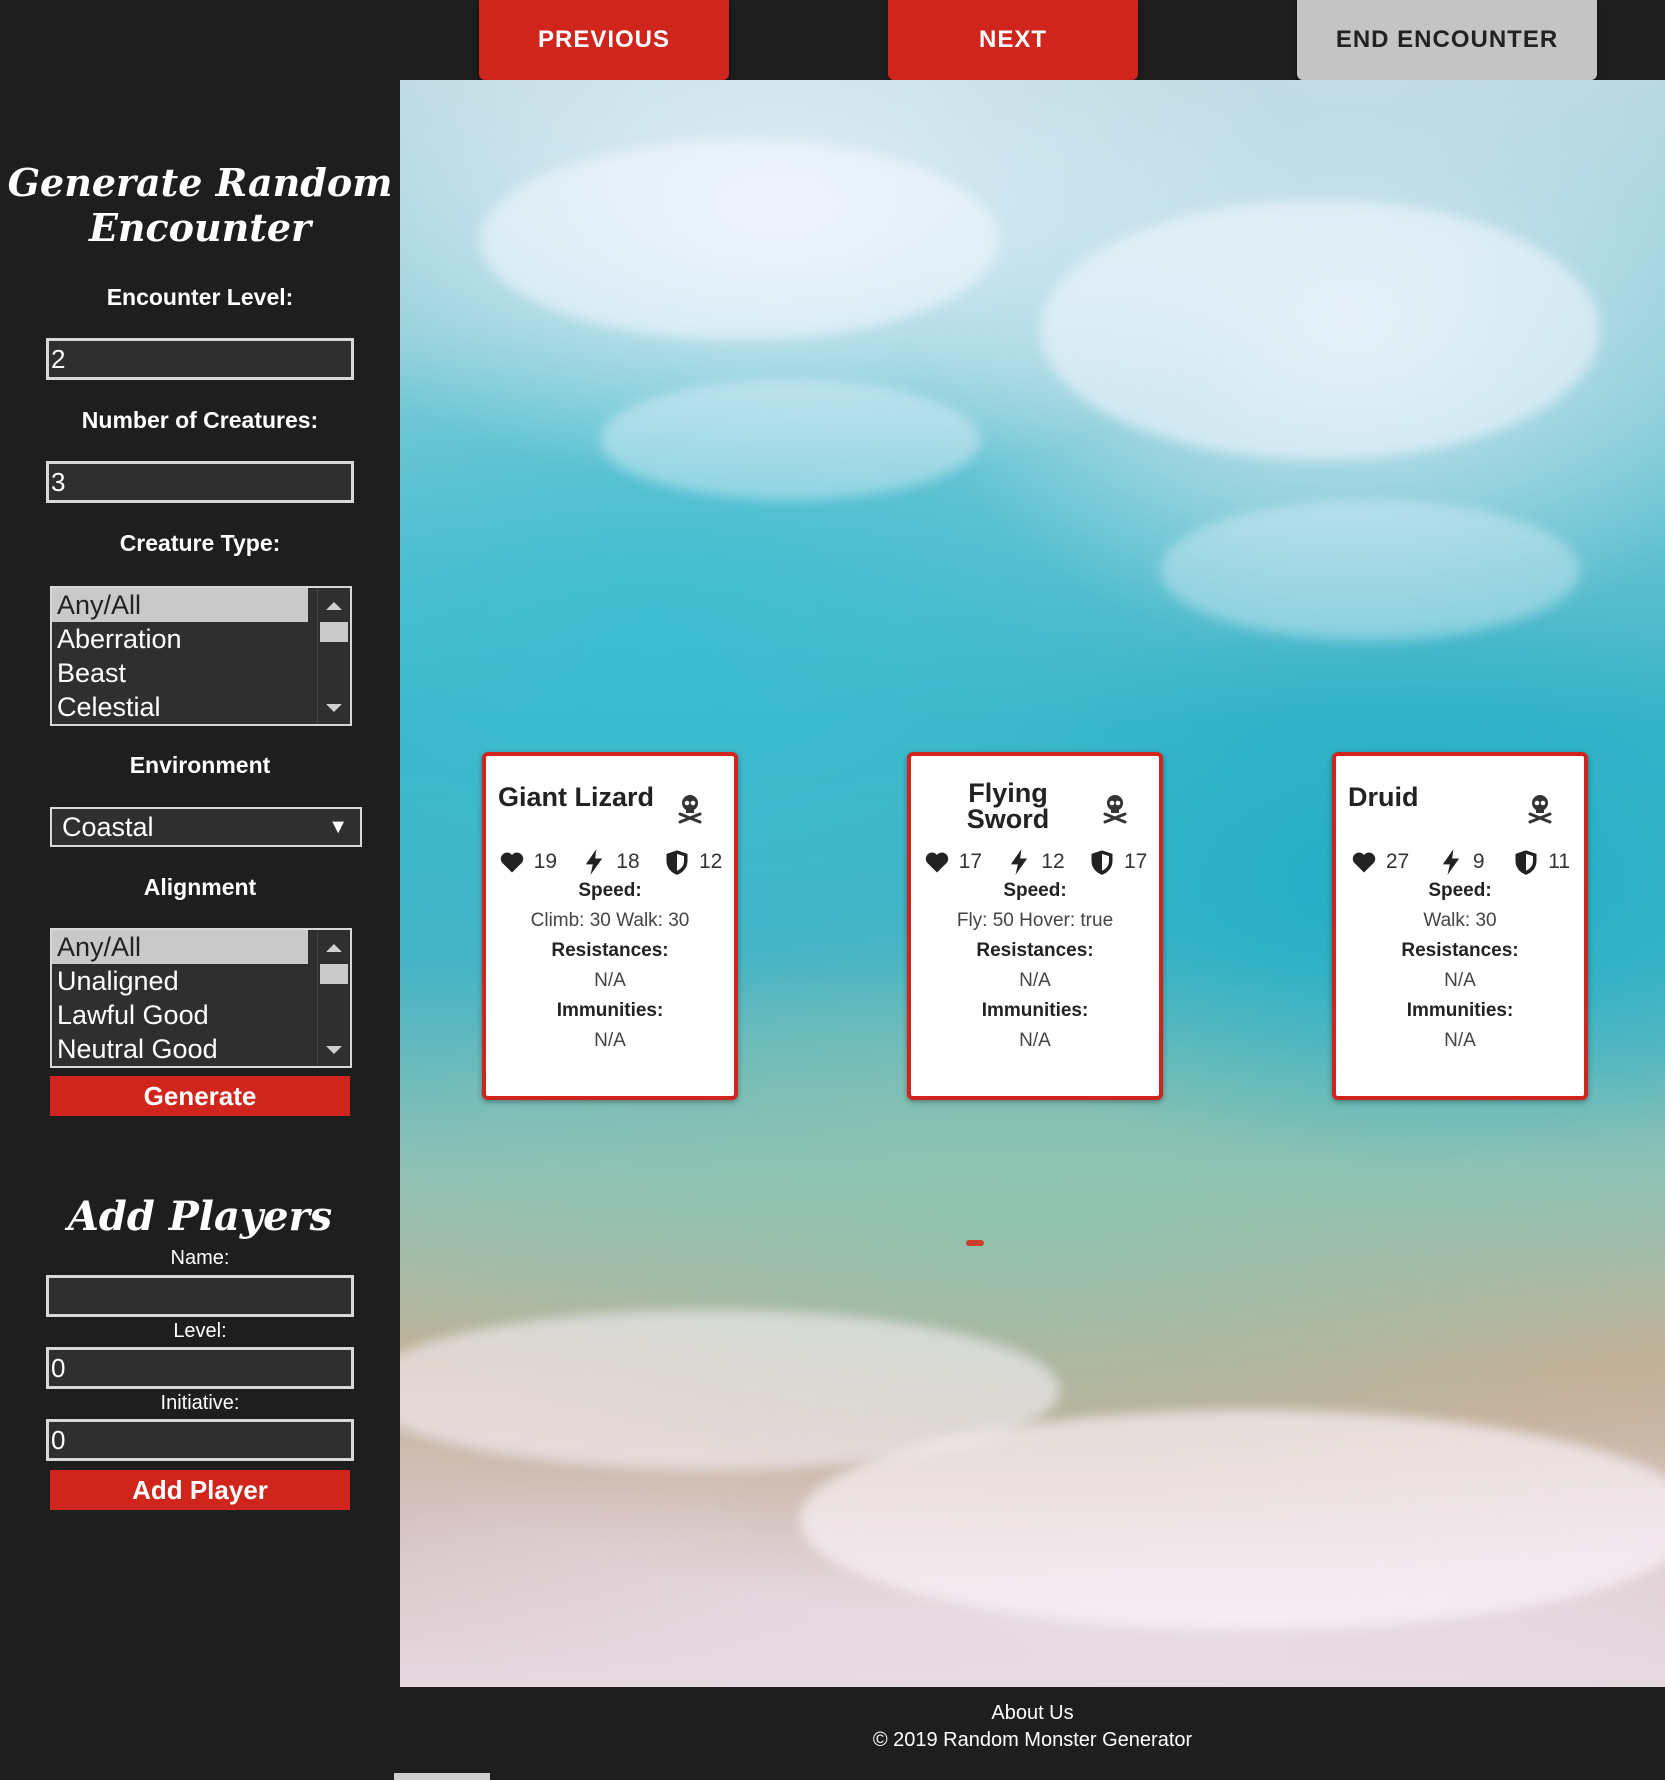  I want to click on footer: About Us © 2019 Random Monster Generator, so click(1032, 1727).